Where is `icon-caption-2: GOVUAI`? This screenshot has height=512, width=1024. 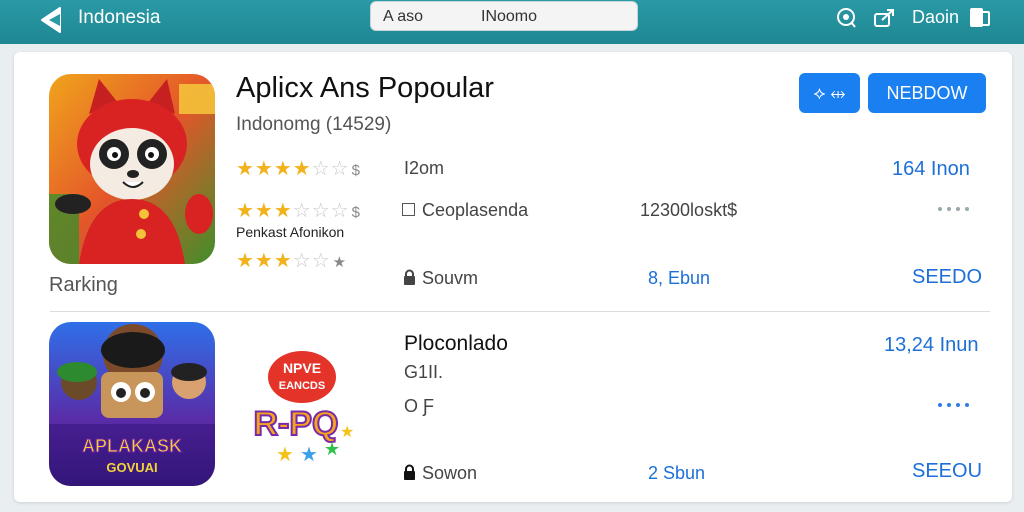 icon-caption-2: GOVUAI is located at coordinates (131, 467).